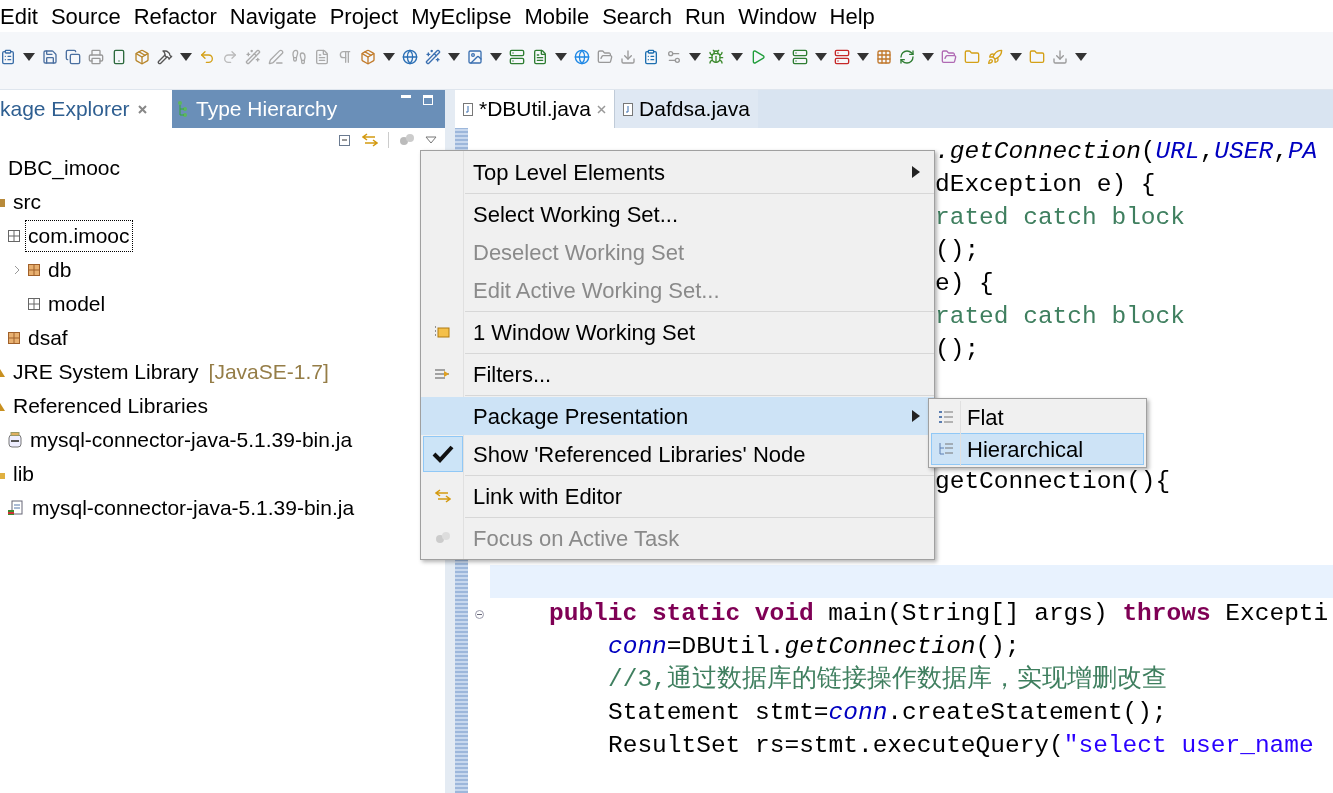  What do you see at coordinates (433, 56) in the screenshot?
I see `wand-icon` at bounding box center [433, 56].